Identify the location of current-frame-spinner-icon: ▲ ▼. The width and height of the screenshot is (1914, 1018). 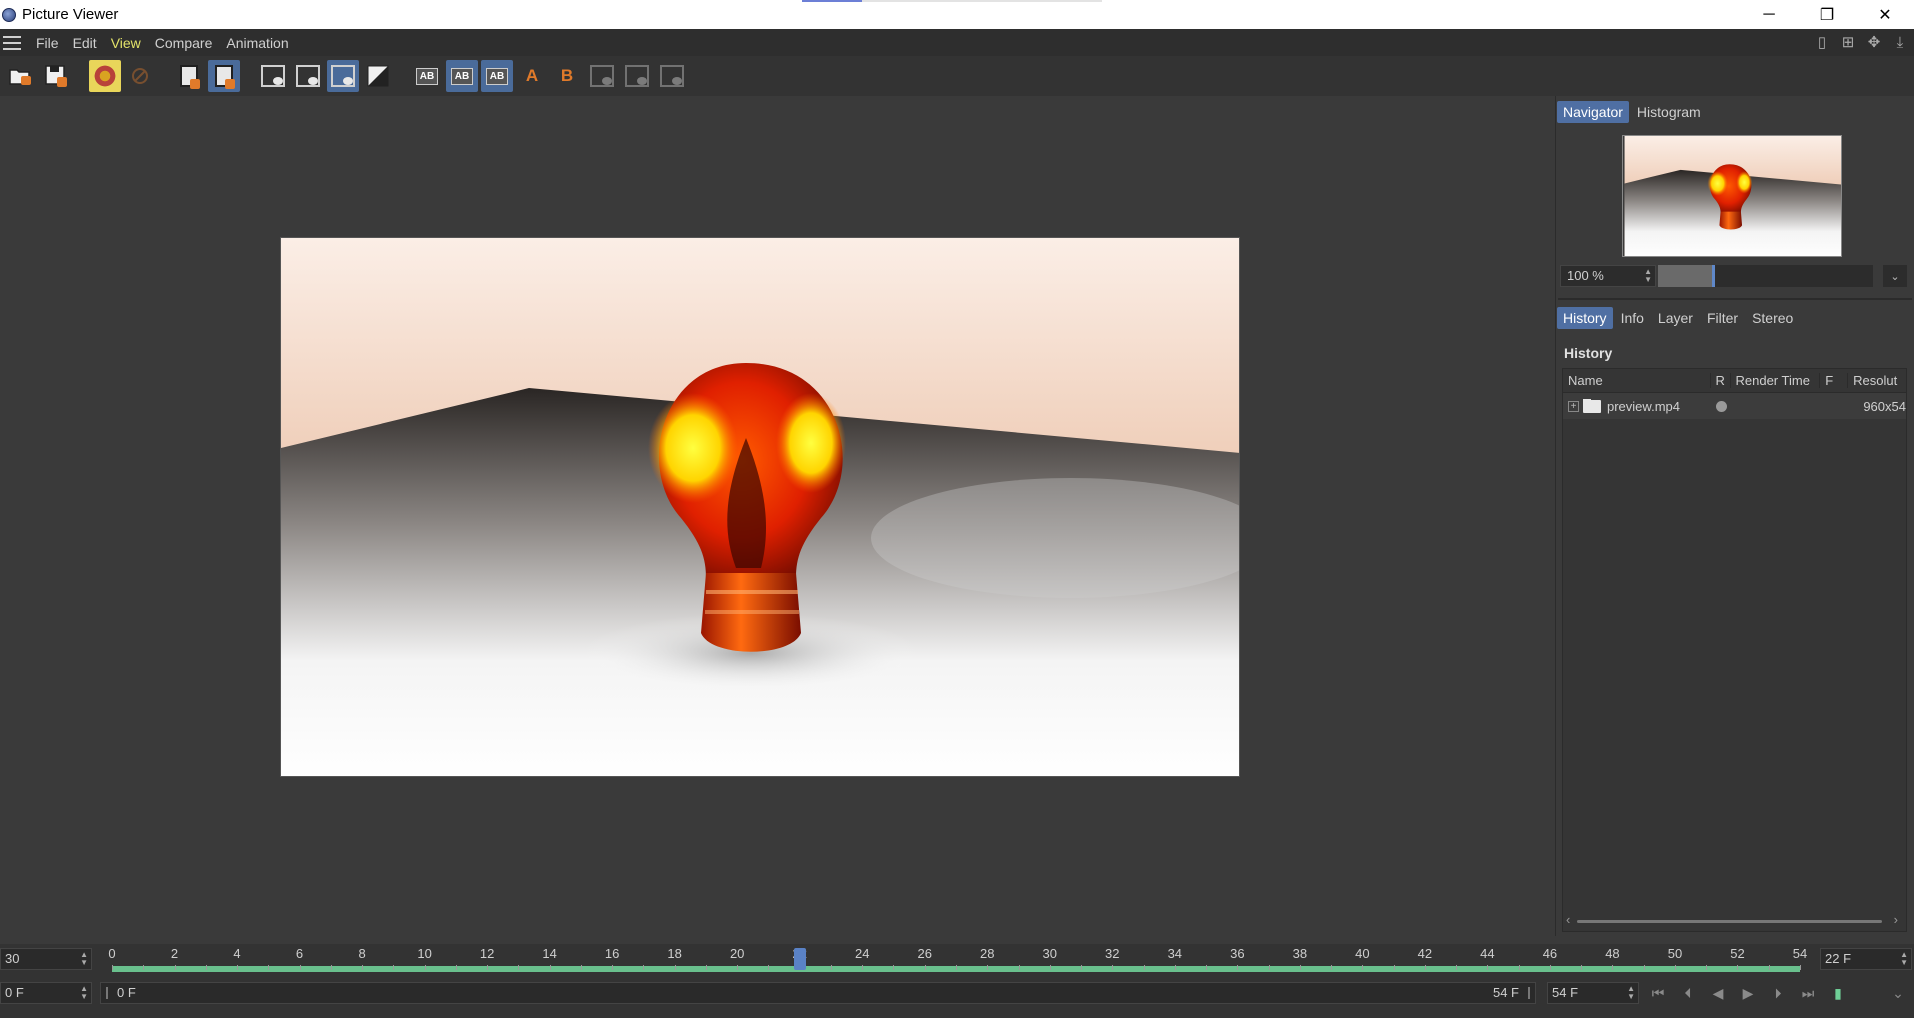
(1904, 959).